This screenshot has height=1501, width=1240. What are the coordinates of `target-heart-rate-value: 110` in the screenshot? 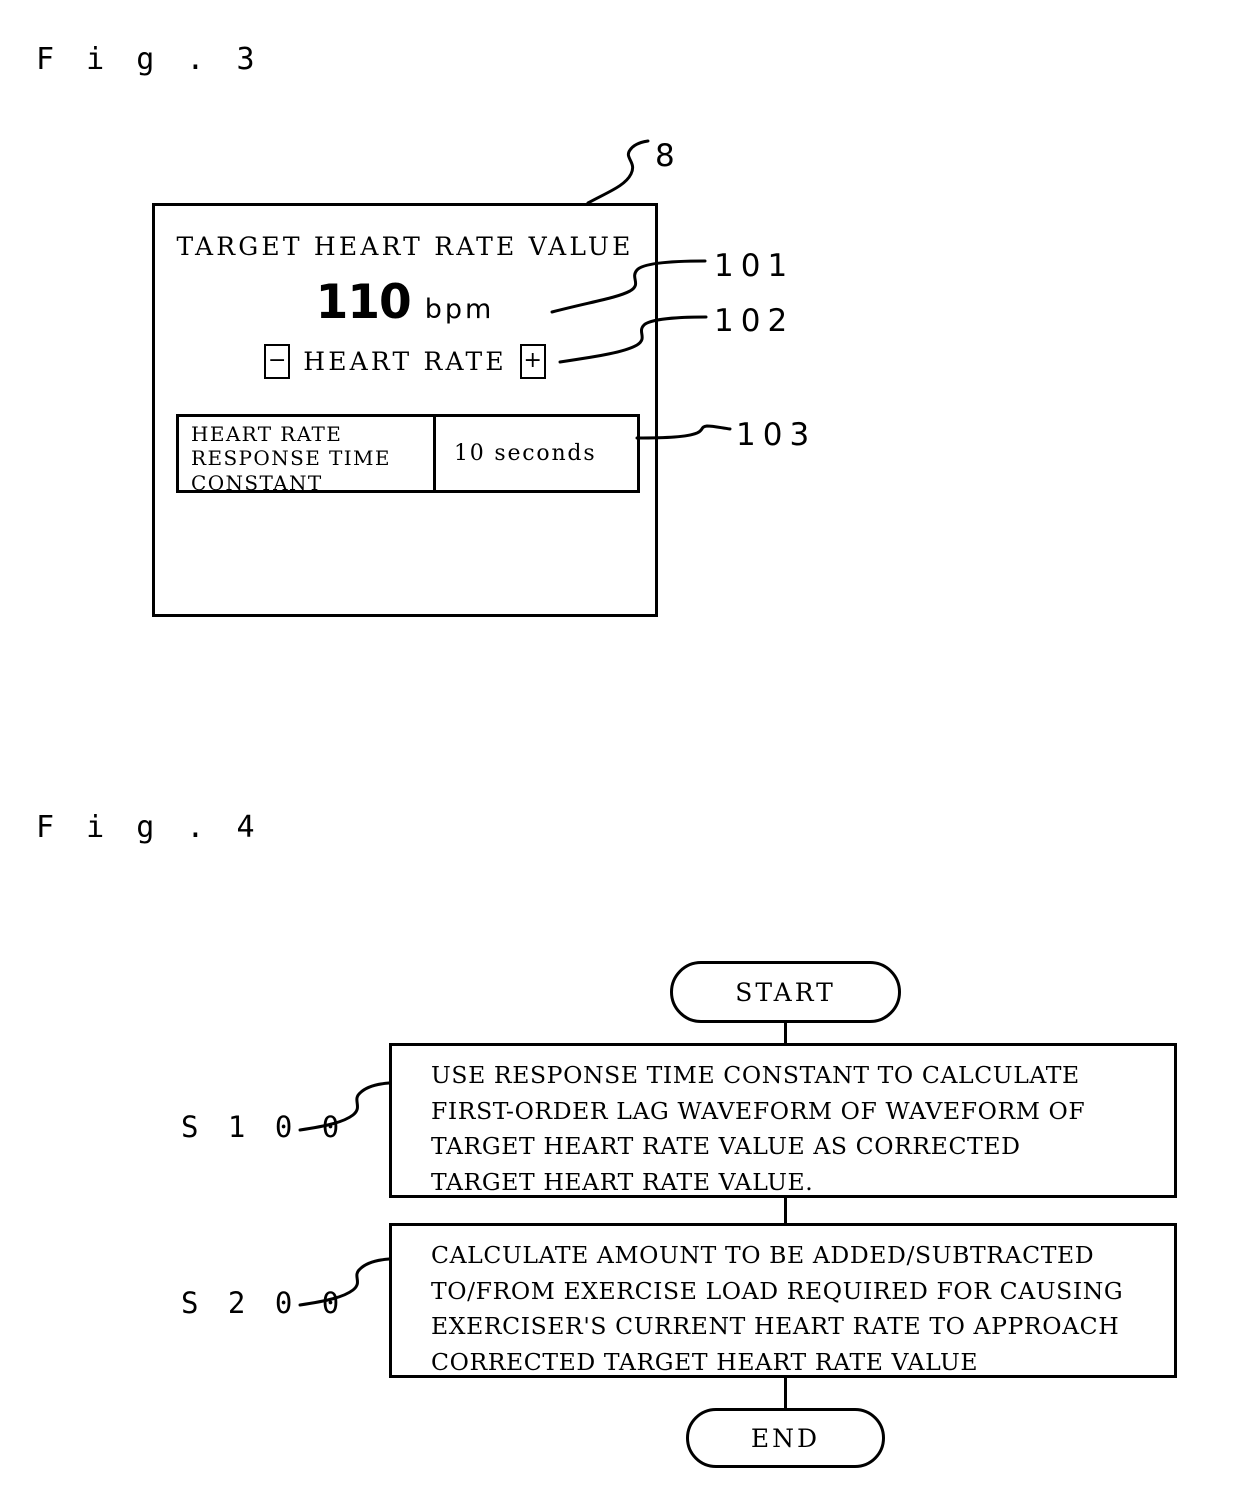 It's located at (363, 302).